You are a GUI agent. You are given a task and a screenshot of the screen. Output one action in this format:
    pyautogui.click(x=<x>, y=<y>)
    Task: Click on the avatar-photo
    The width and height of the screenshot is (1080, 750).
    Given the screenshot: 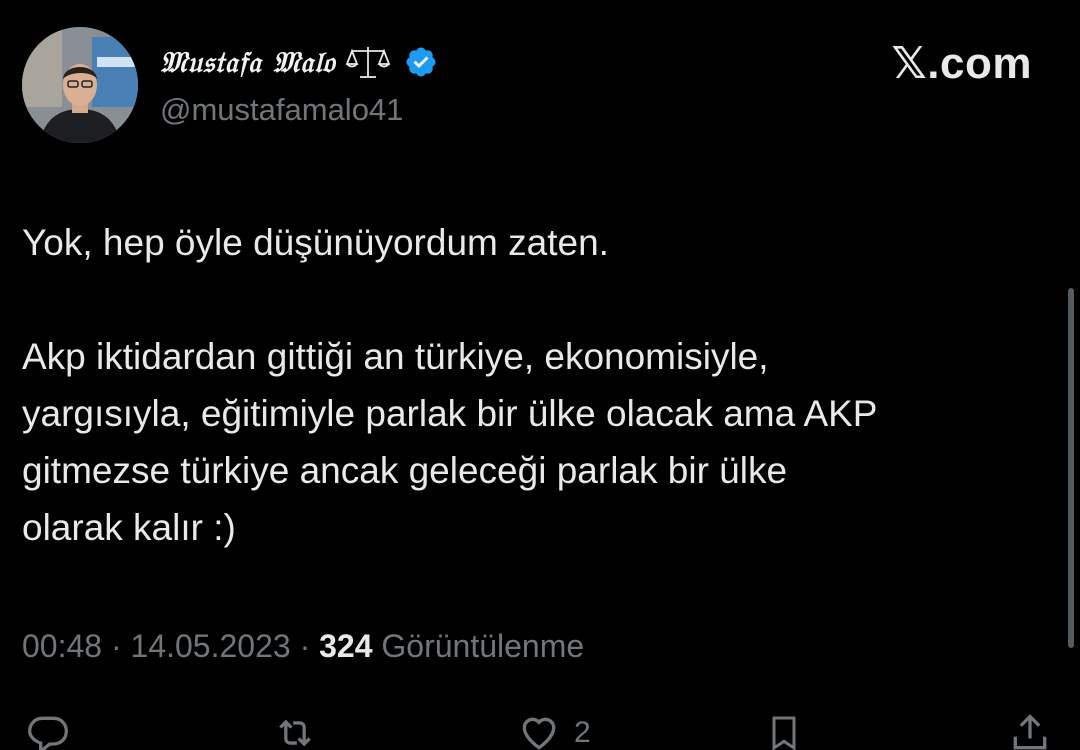 What is the action you would take?
    pyautogui.click(x=80, y=85)
    